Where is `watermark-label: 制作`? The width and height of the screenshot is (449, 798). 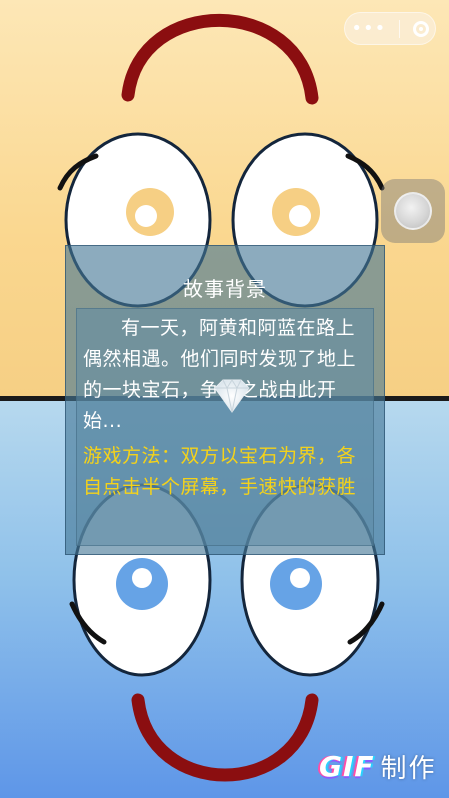
watermark-label: 制作 is located at coordinates (408, 768).